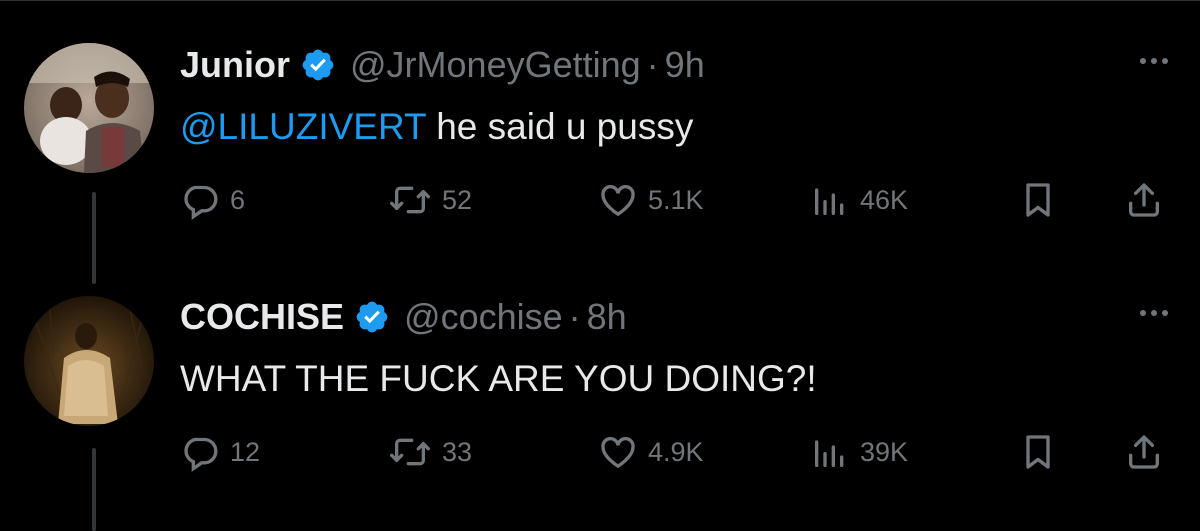  What do you see at coordinates (457, 199) in the screenshot?
I see `retweet-count: 52` at bounding box center [457, 199].